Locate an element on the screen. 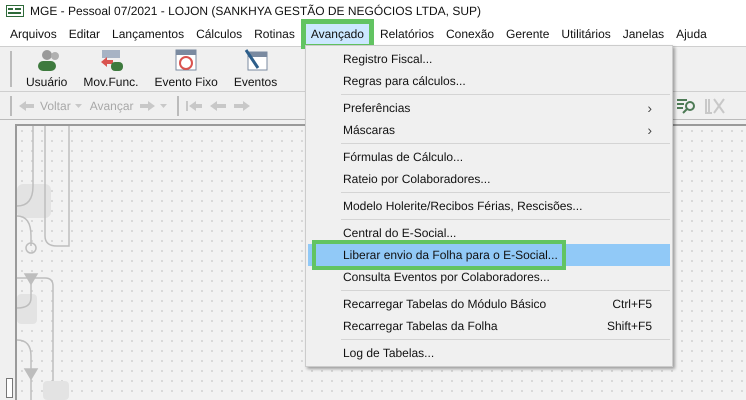  toolbar-button: Eventos is located at coordinates (256, 69).